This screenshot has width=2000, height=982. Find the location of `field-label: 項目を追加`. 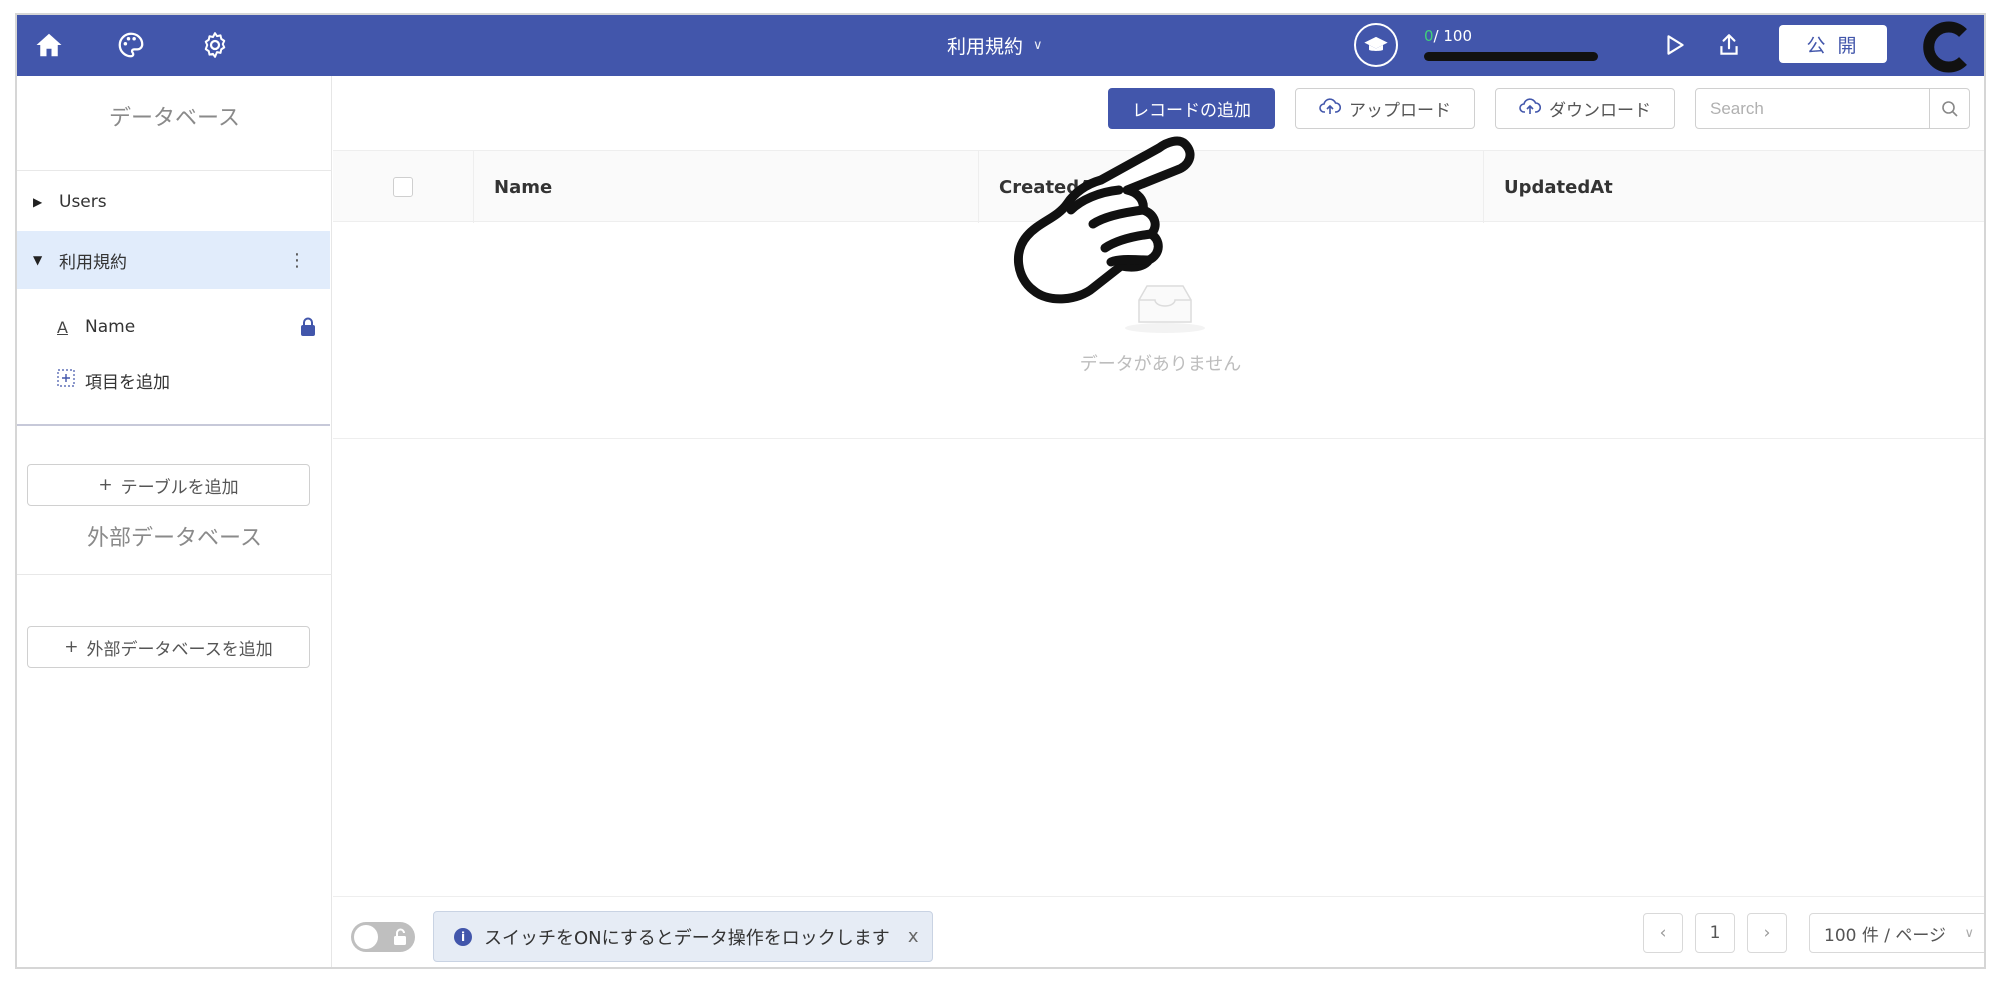

field-label: 項目を追加 is located at coordinates (127, 382).